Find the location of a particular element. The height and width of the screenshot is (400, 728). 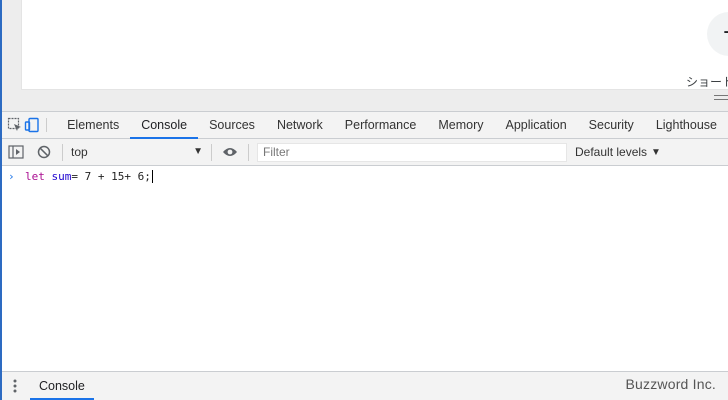

log-levels-dropdown: Default levels ▼ is located at coordinates (618, 152).